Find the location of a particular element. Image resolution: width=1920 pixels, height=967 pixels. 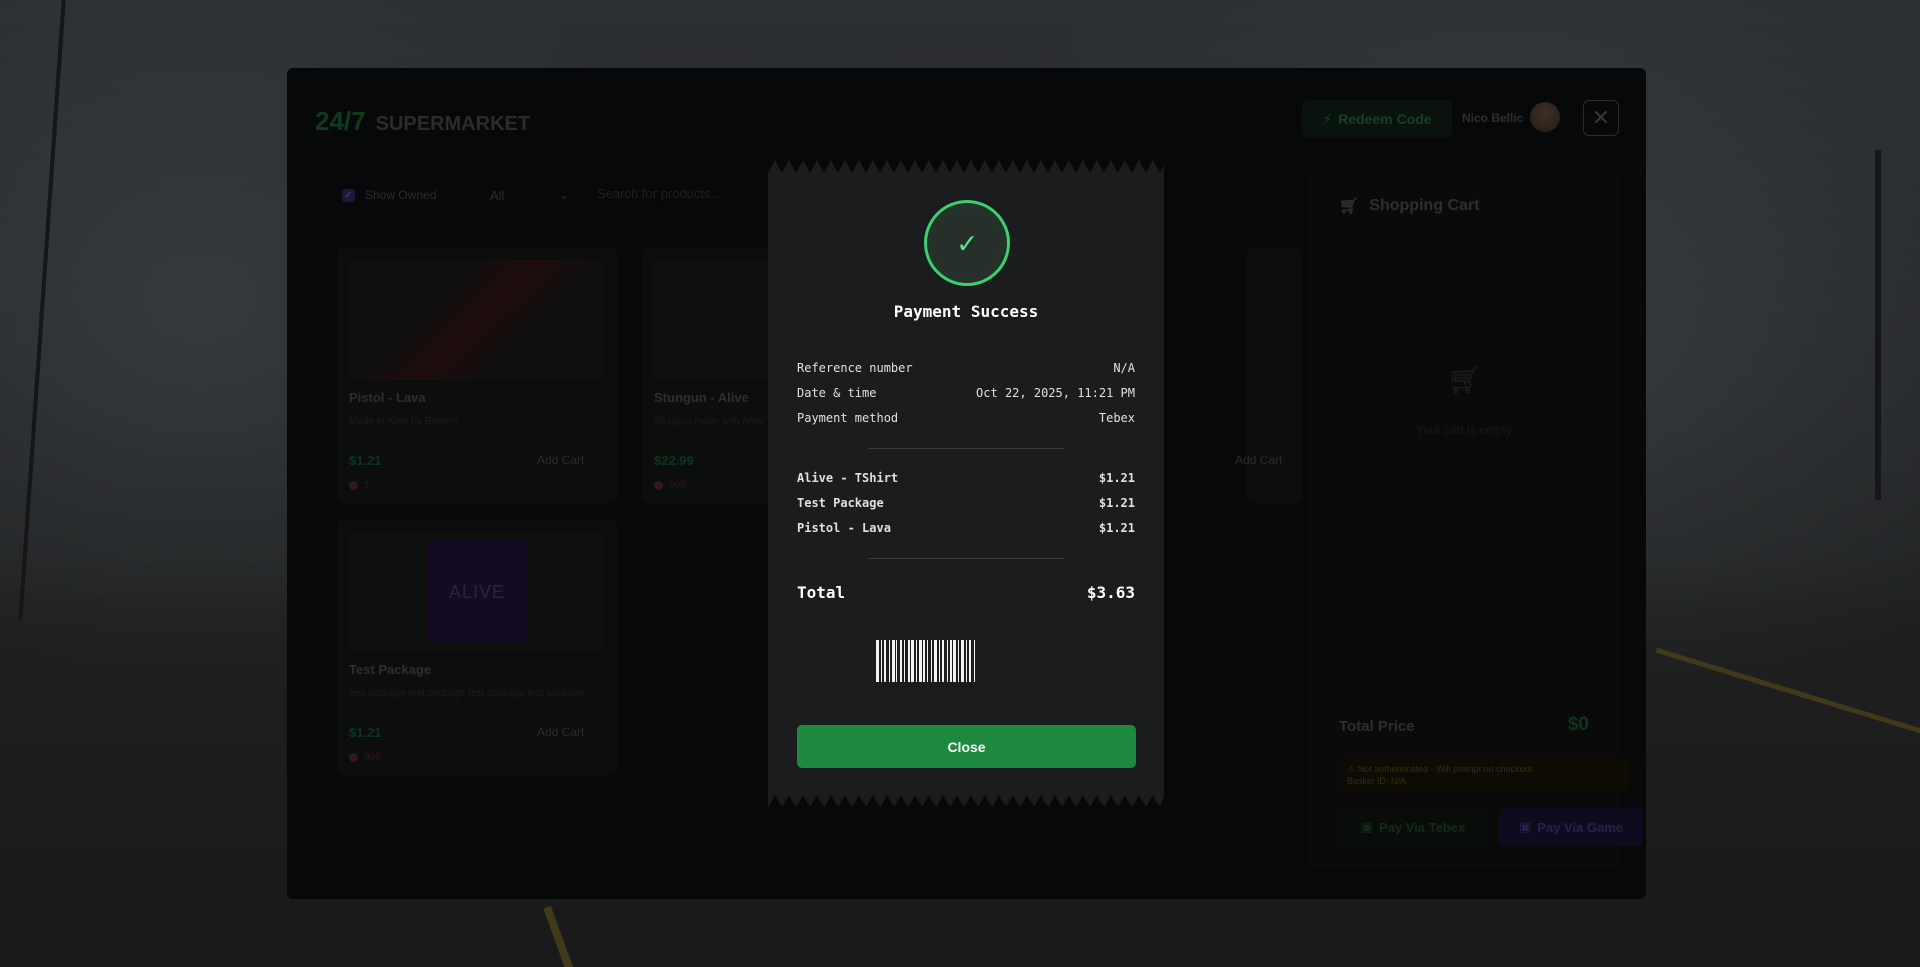

total-label: Total is located at coordinates (821, 592).